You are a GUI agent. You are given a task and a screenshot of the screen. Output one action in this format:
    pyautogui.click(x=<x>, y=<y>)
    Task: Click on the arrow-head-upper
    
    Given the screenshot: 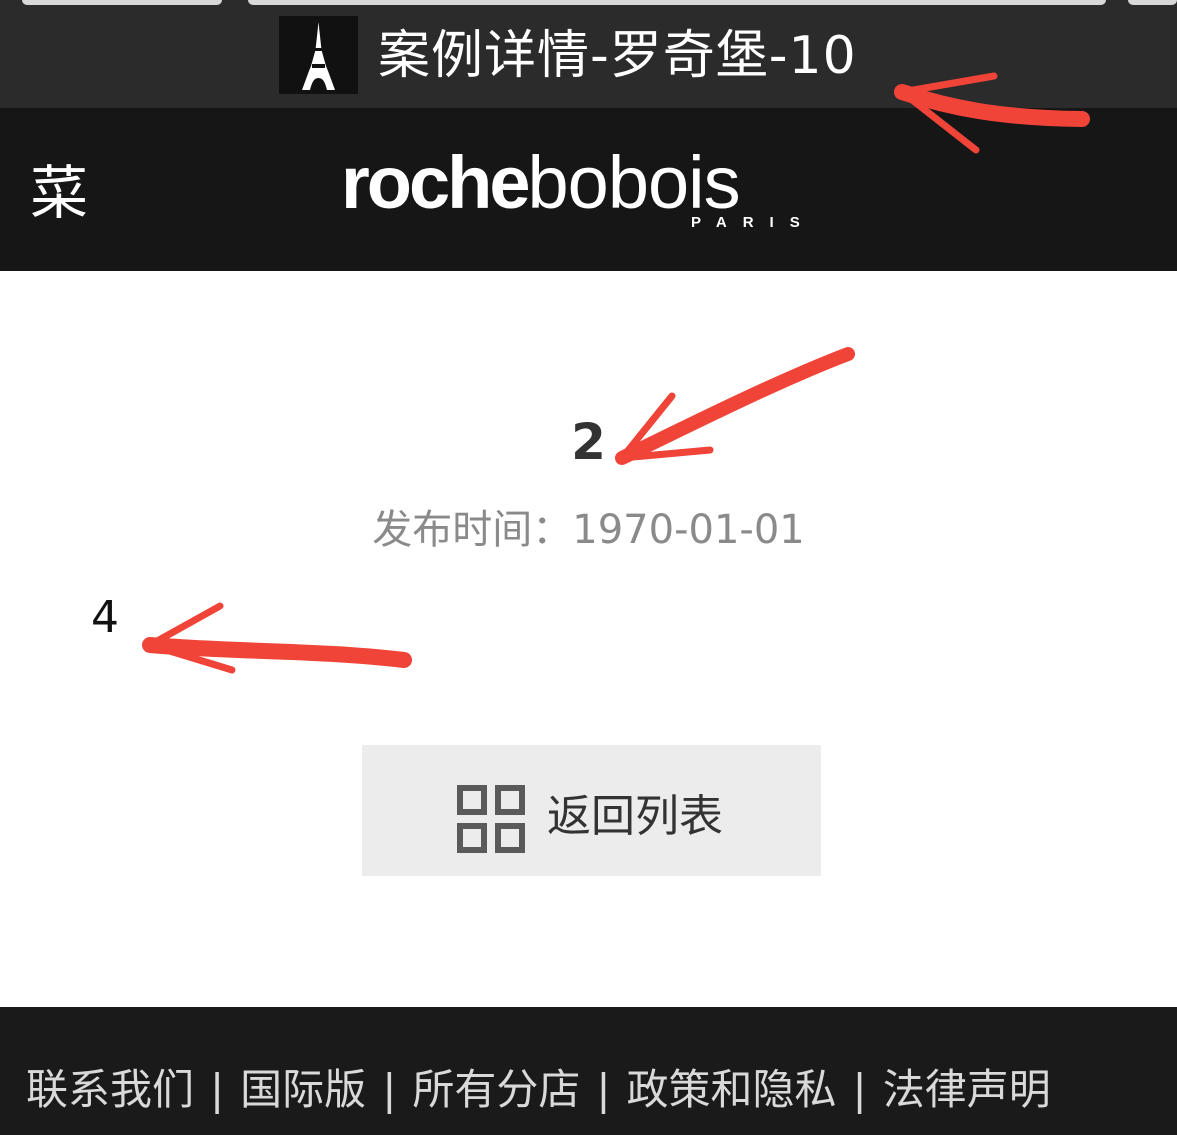 What is the action you would take?
    pyautogui.click(x=185, y=625)
    